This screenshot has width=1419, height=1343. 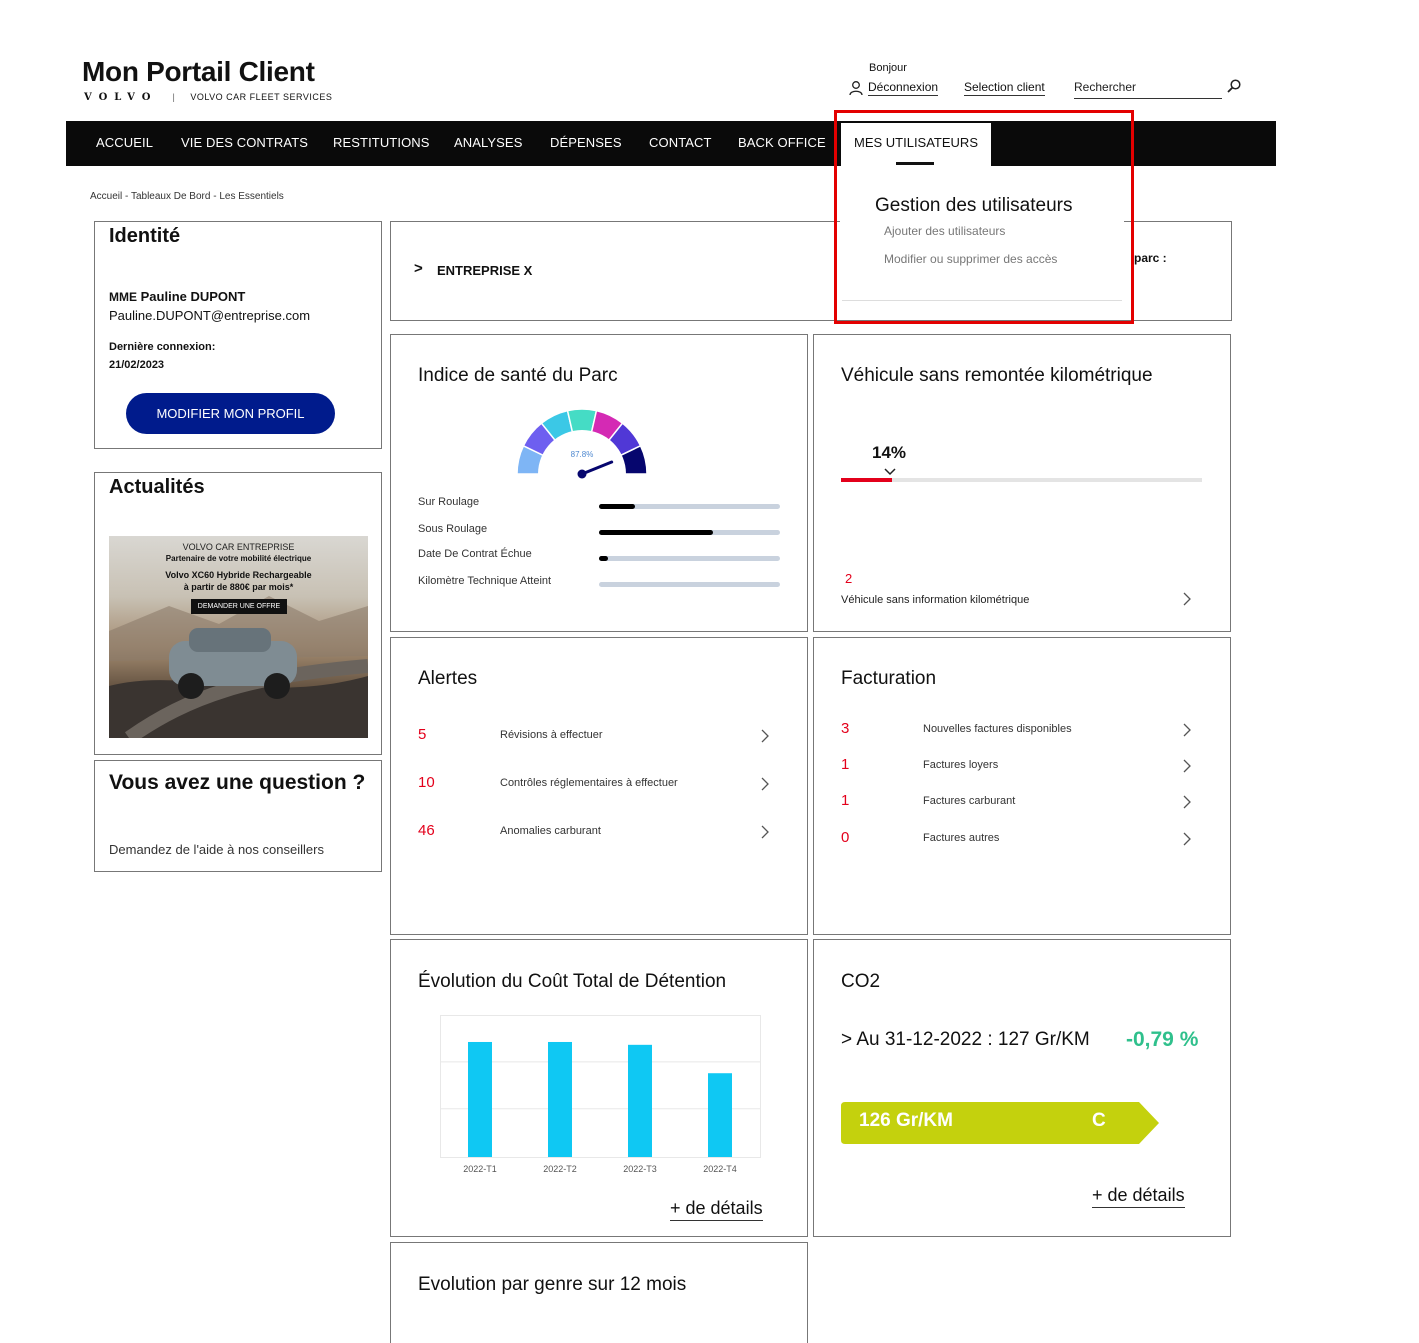 What do you see at coordinates (485, 581) in the screenshot?
I see `health-row-label: Kilomètre Technique Atteint` at bounding box center [485, 581].